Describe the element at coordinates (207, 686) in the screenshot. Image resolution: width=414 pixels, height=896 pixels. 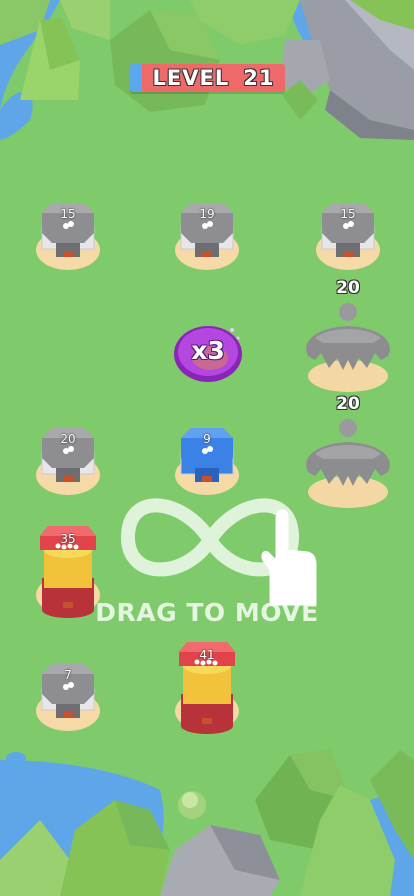
I see `tower-8-enemy: 41` at that location.